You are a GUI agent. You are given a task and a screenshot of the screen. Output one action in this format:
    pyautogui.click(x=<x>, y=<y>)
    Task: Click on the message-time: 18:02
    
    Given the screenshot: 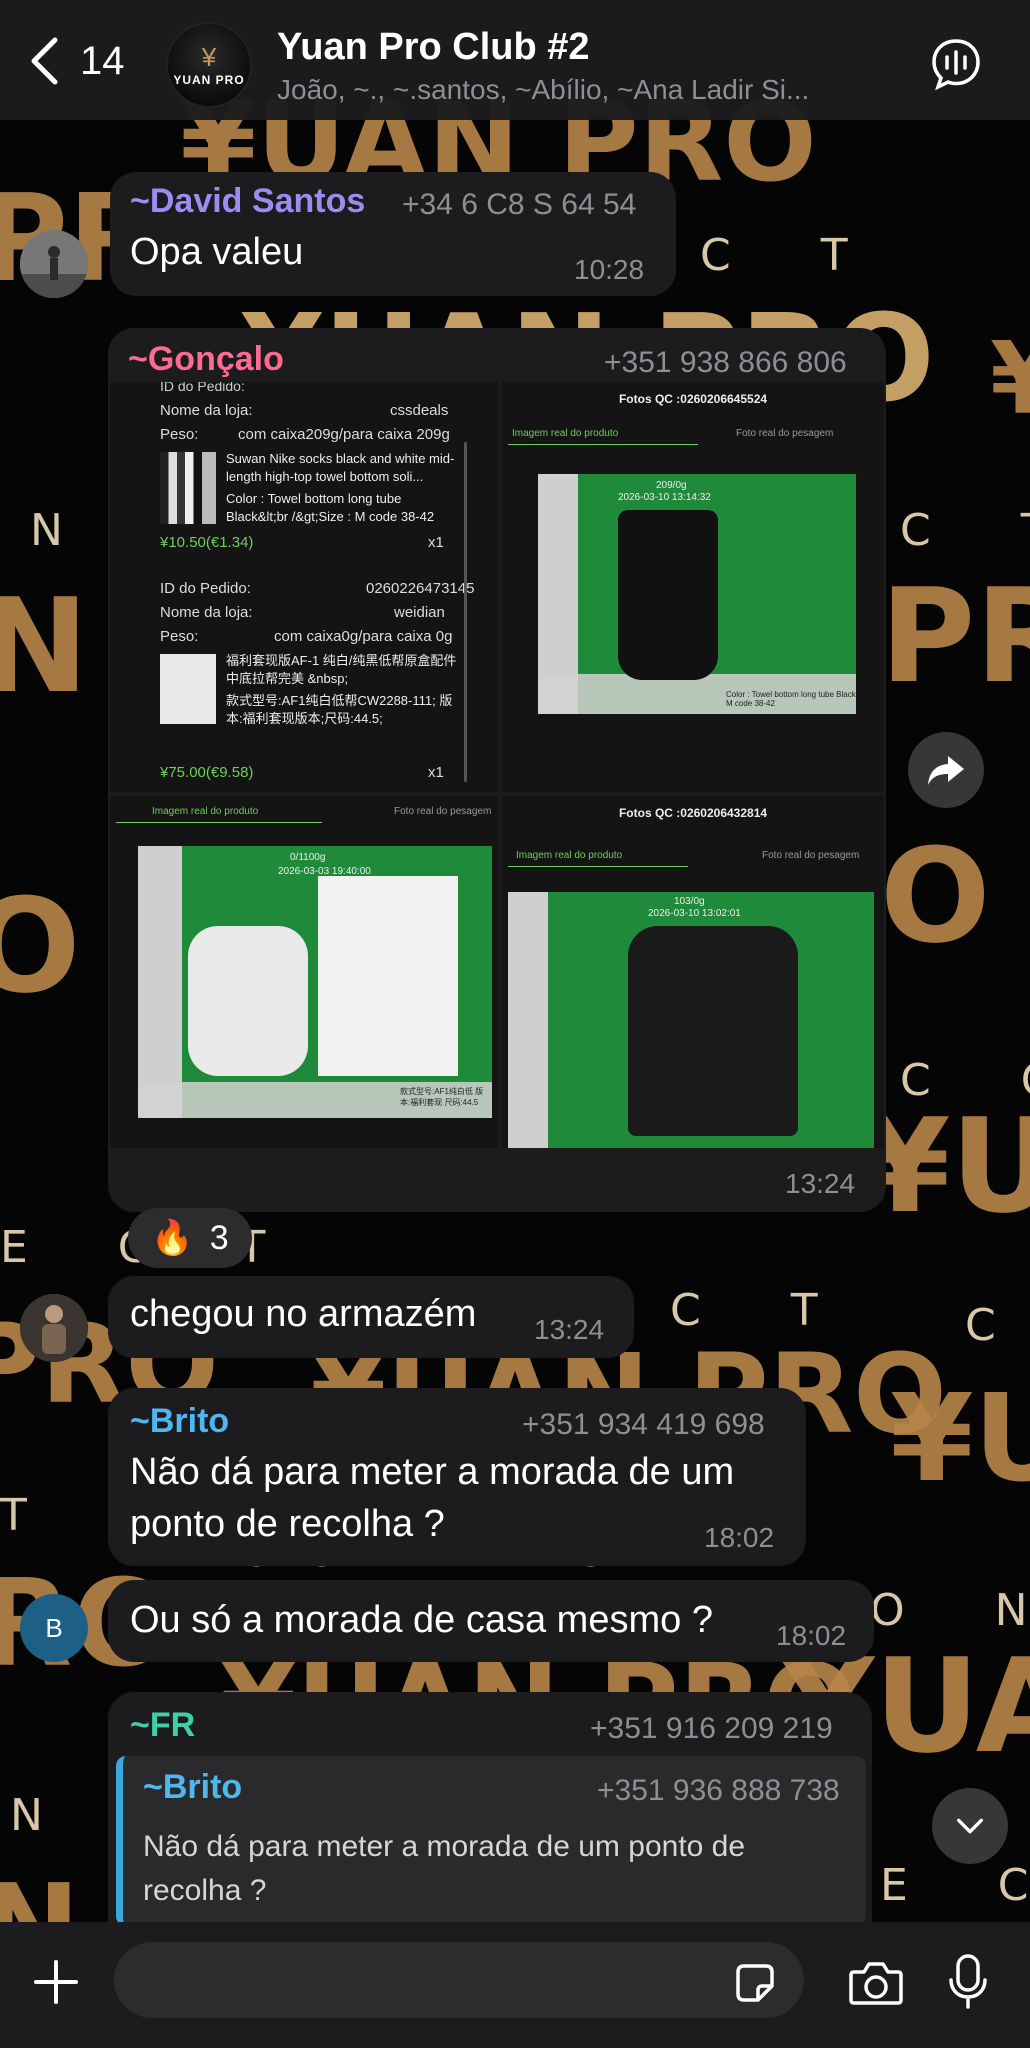 What is the action you would take?
    pyautogui.click(x=739, y=1537)
    